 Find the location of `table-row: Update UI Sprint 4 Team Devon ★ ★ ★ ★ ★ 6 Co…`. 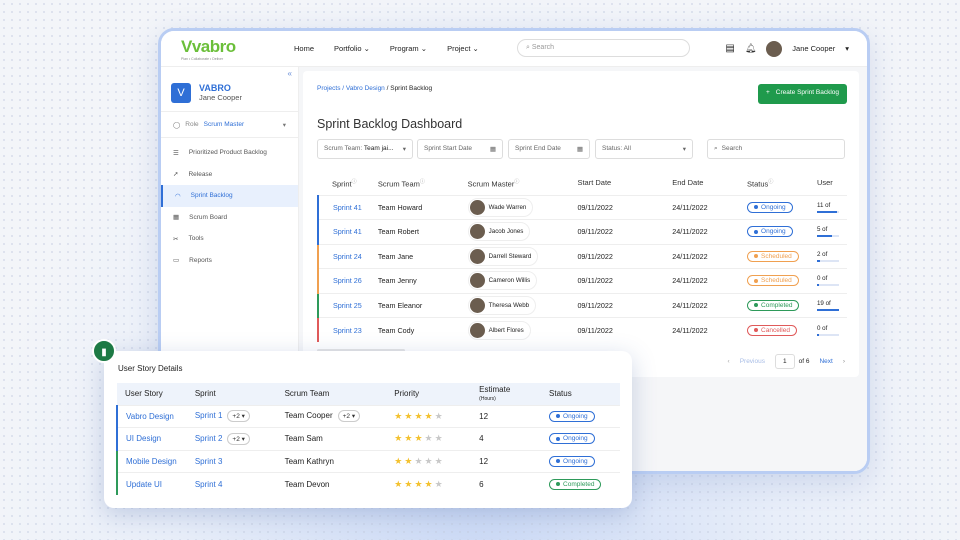

table-row: Update UI Sprint 4 Team Devon ★ ★ ★ ★ ★ 6 Co… is located at coordinates (368, 483).